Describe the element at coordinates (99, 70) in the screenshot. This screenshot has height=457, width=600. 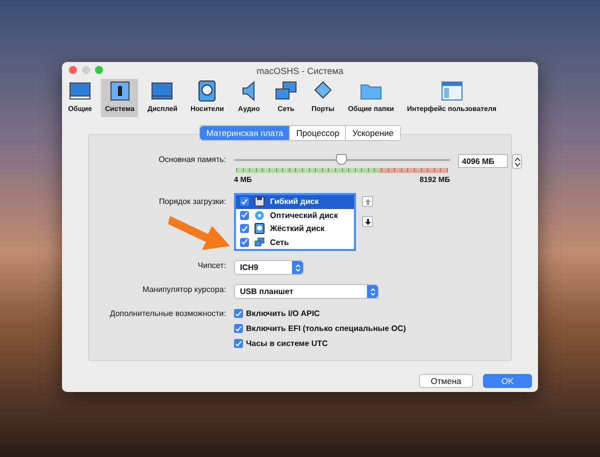
I see `zoom-button` at that location.